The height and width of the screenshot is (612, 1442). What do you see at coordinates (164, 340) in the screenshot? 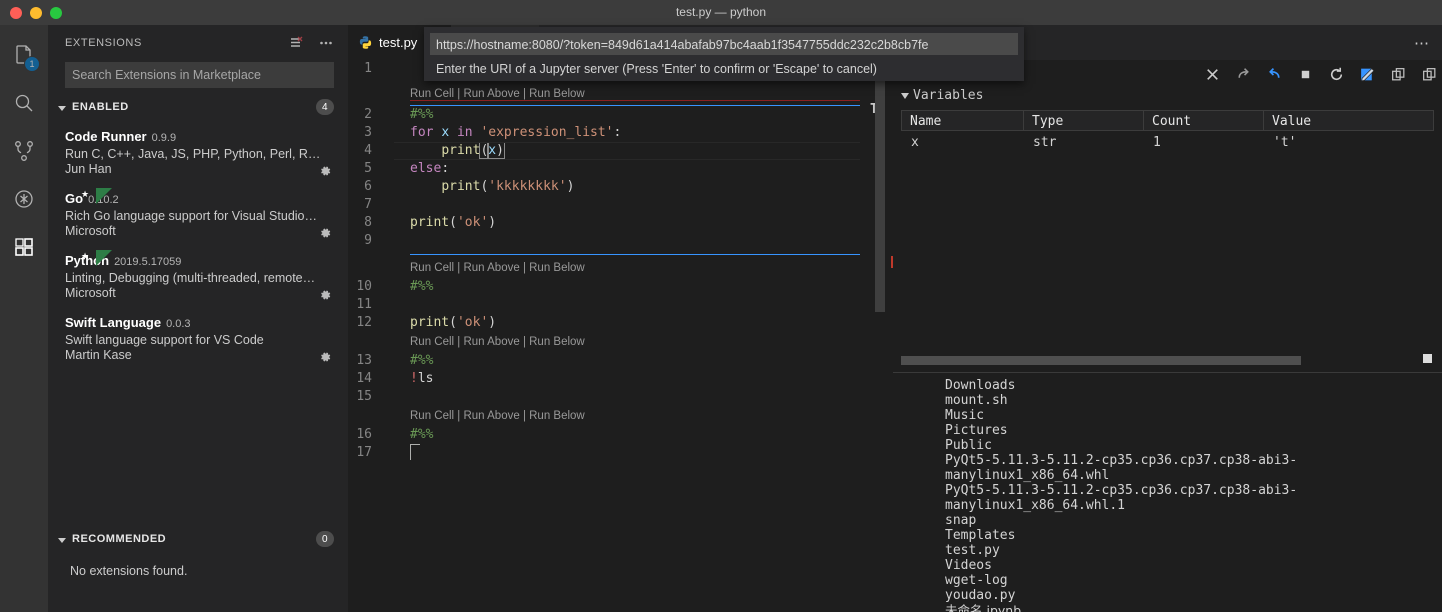
I see `extension-description: Swift language support for VS Code` at bounding box center [164, 340].